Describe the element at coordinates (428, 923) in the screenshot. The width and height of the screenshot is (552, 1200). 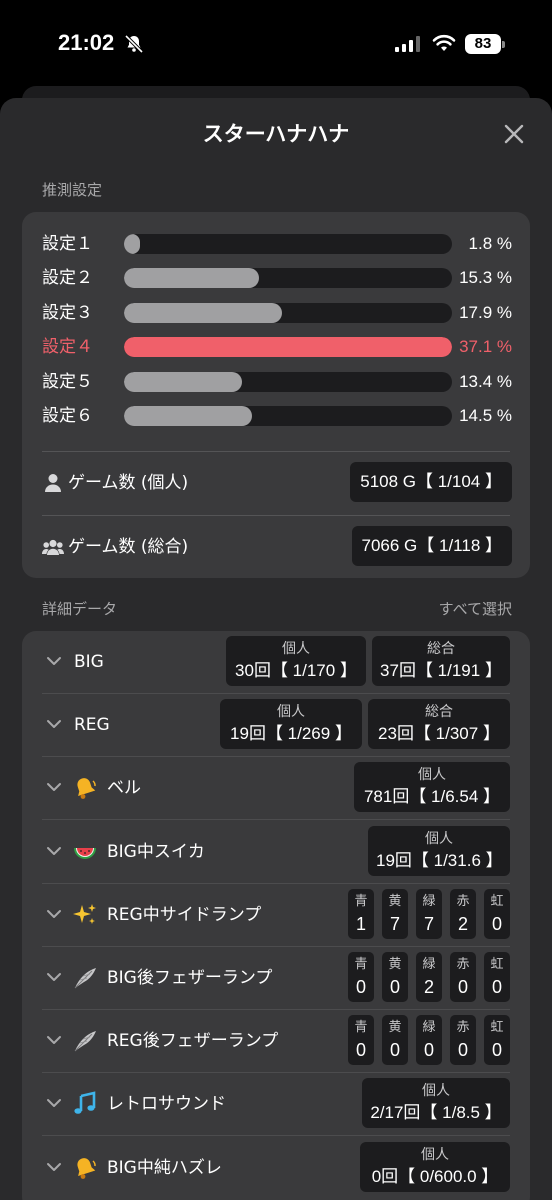
I see `lamp-color-value: 7` at that location.